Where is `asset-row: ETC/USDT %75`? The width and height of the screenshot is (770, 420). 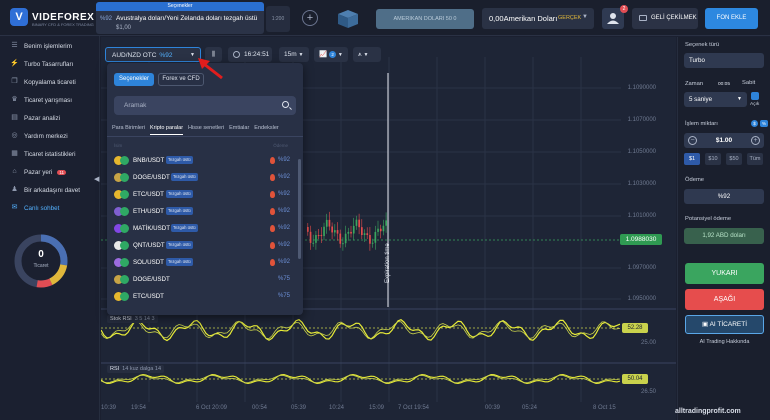 asset-row: ETC/USDT %75 is located at coordinates (202, 296).